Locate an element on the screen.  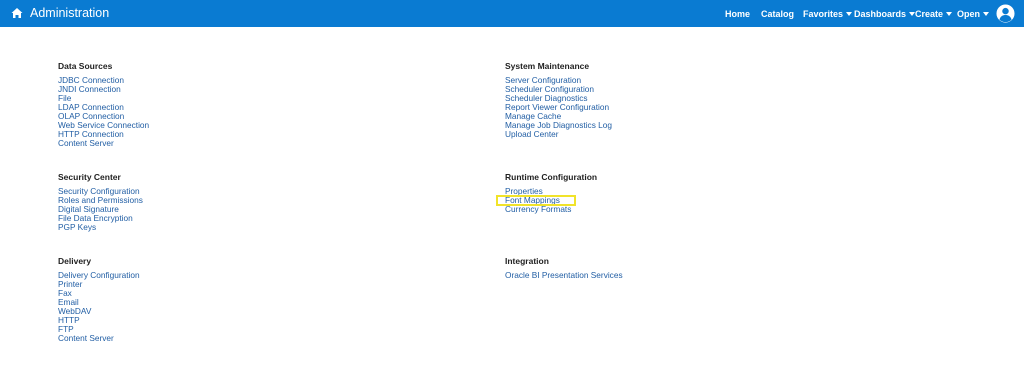
nav-dashboards-label: Dashboards is located at coordinates (880, 14).